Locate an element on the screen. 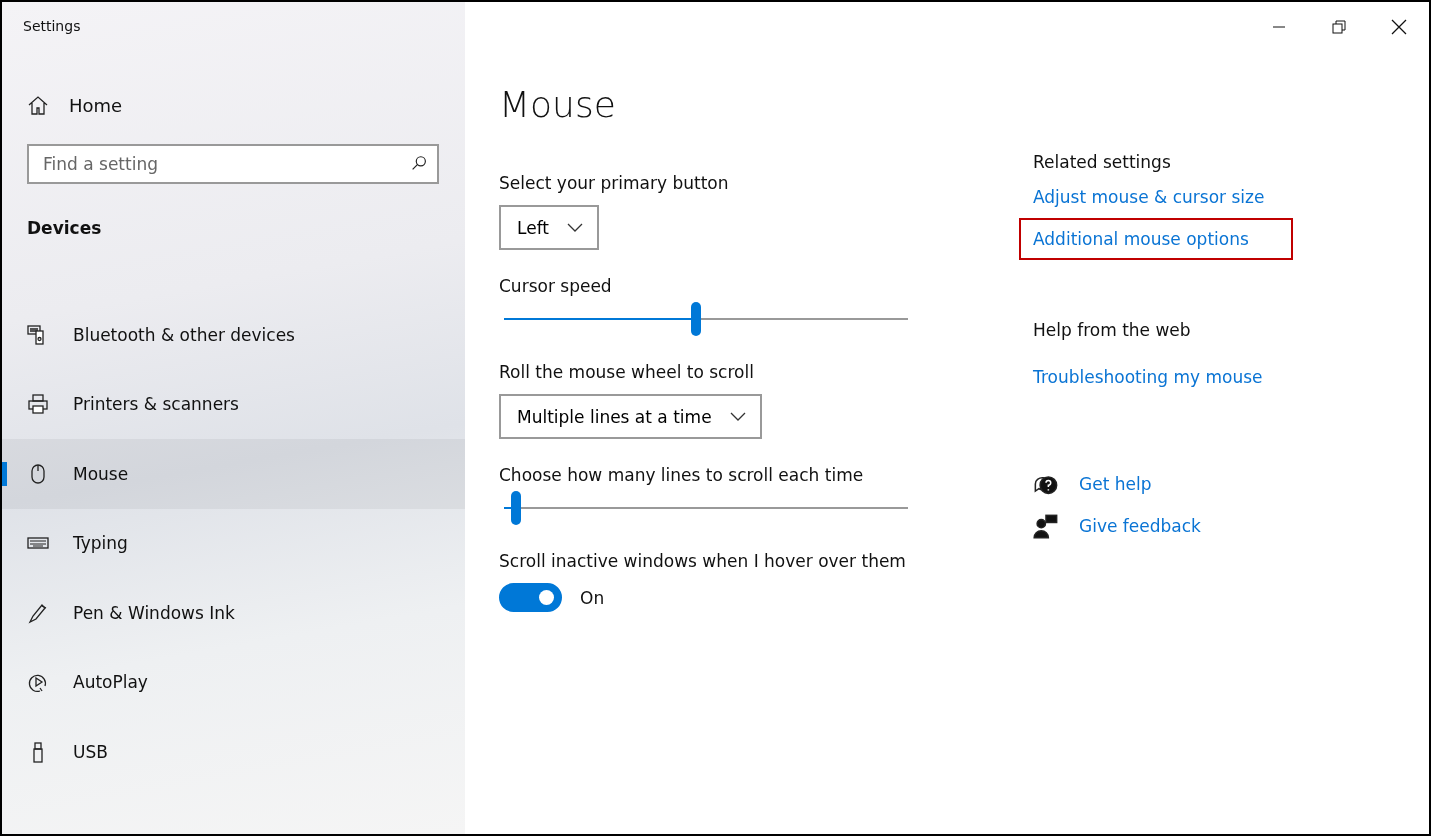 This screenshot has width=1431, height=836. dropdown: Left is located at coordinates (549, 227).